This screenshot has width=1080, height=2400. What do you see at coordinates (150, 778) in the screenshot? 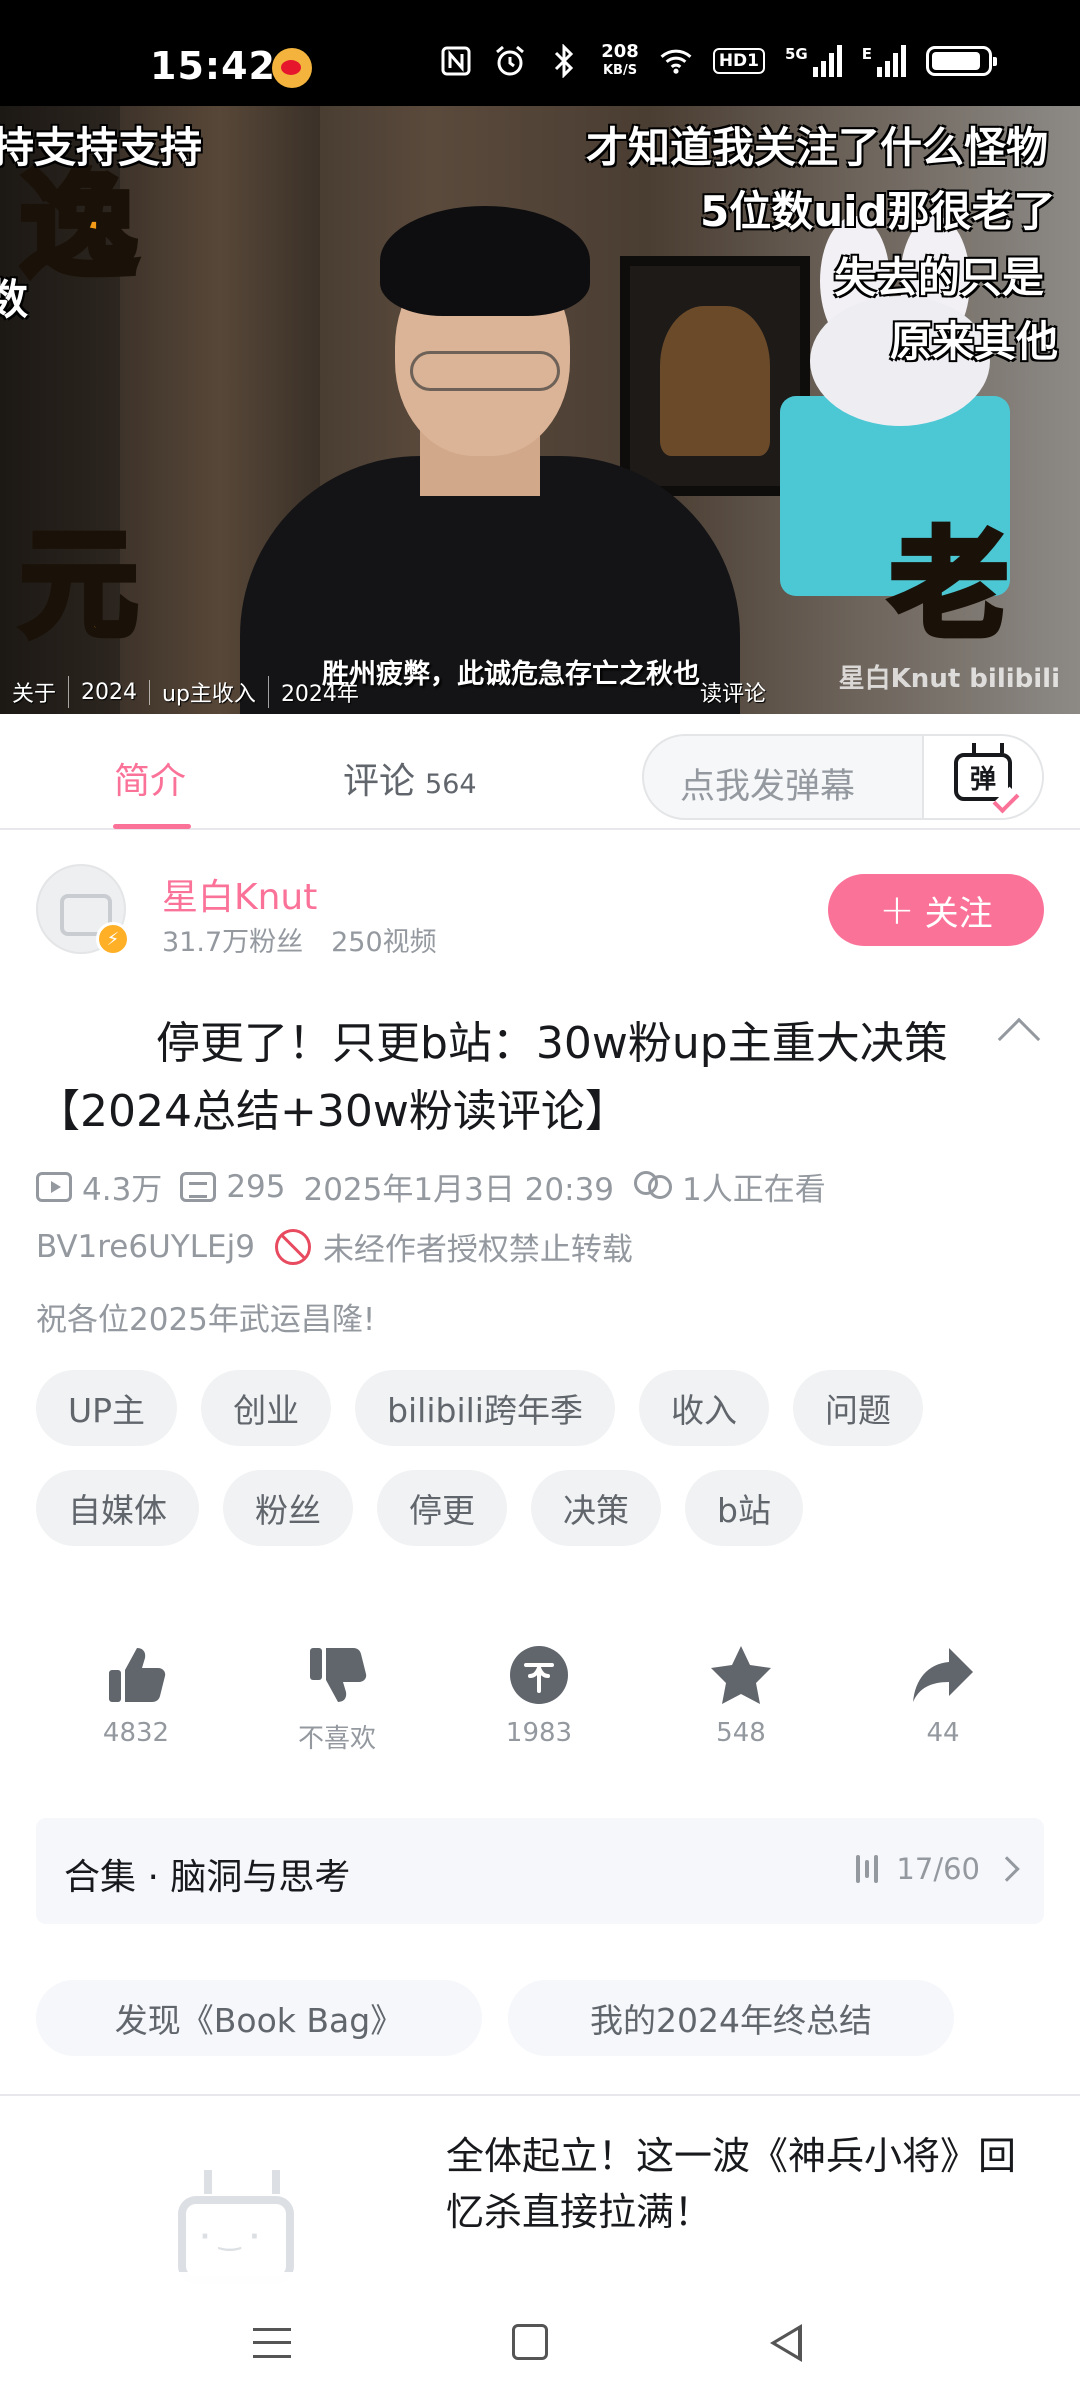
I see `tab-intro: 简介` at bounding box center [150, 778].